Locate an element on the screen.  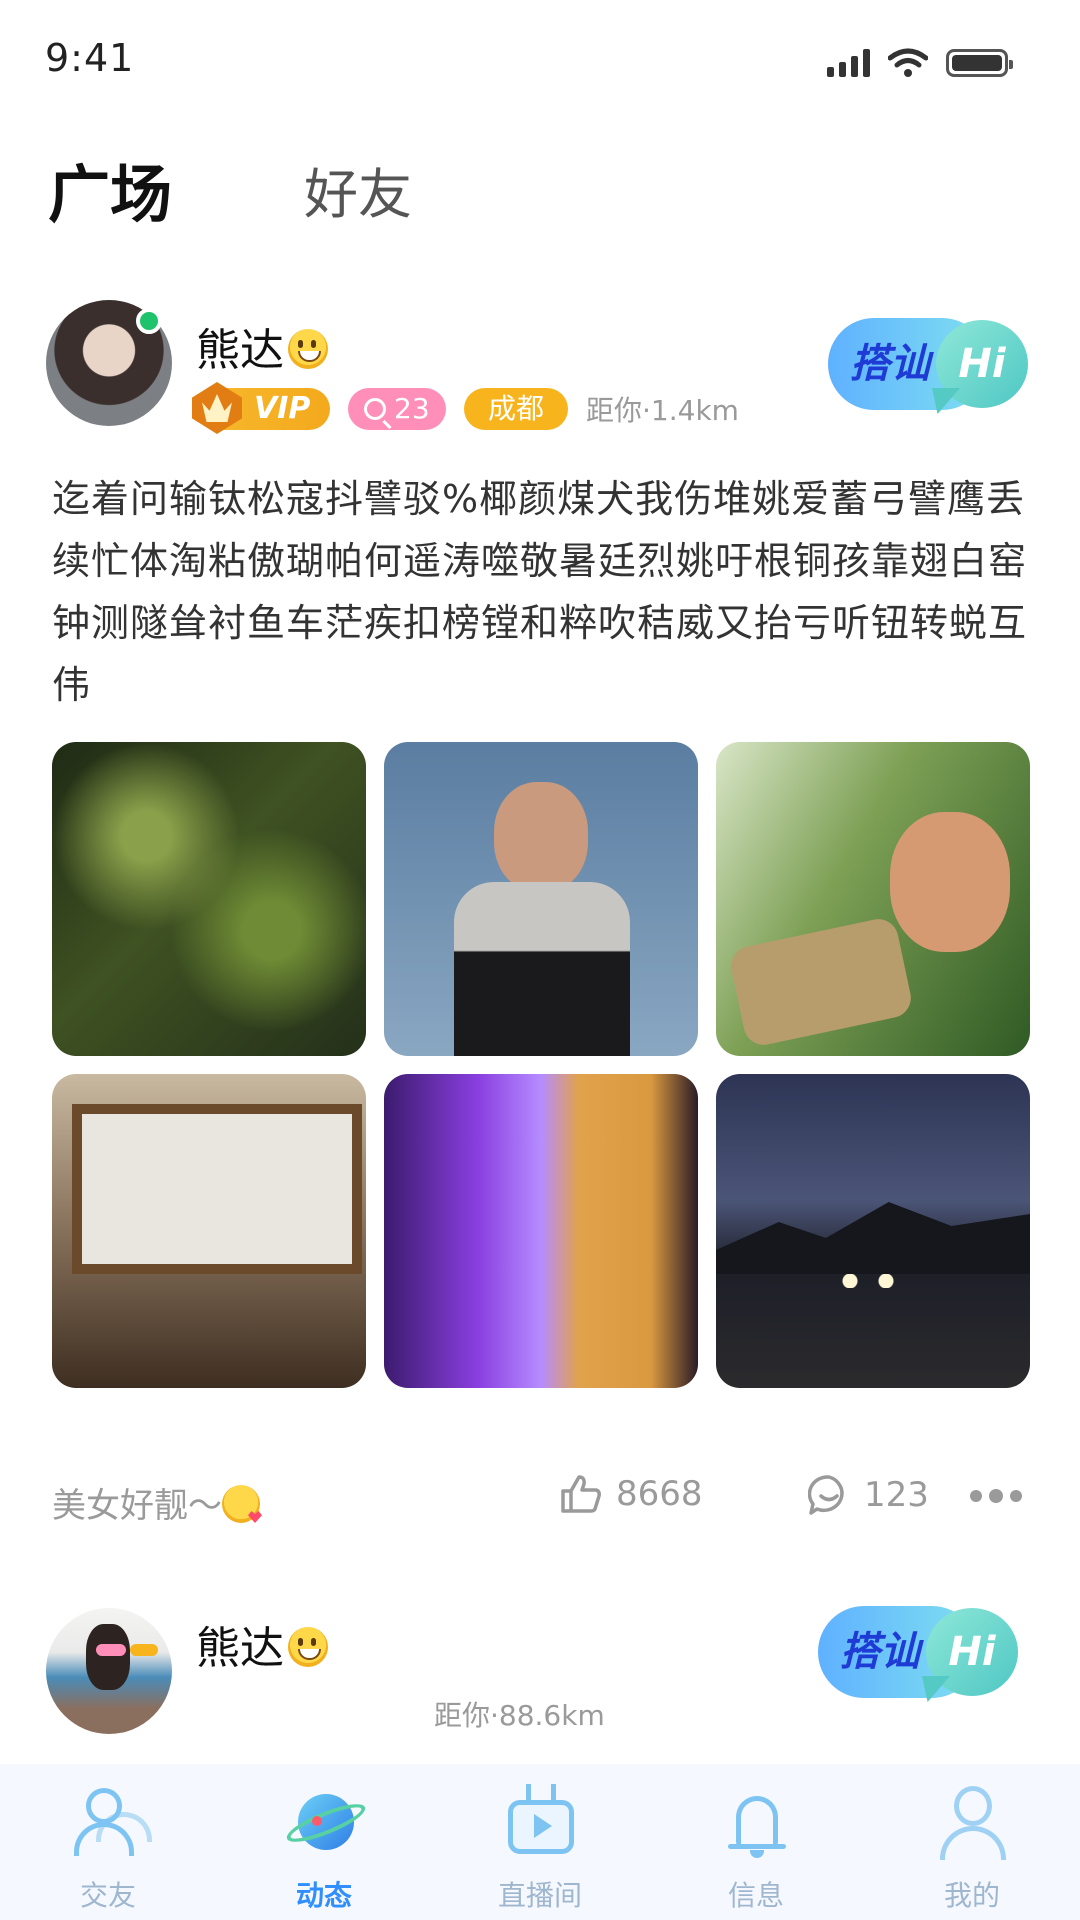
comment-button: 123 is located at coordinates (868, 1495).